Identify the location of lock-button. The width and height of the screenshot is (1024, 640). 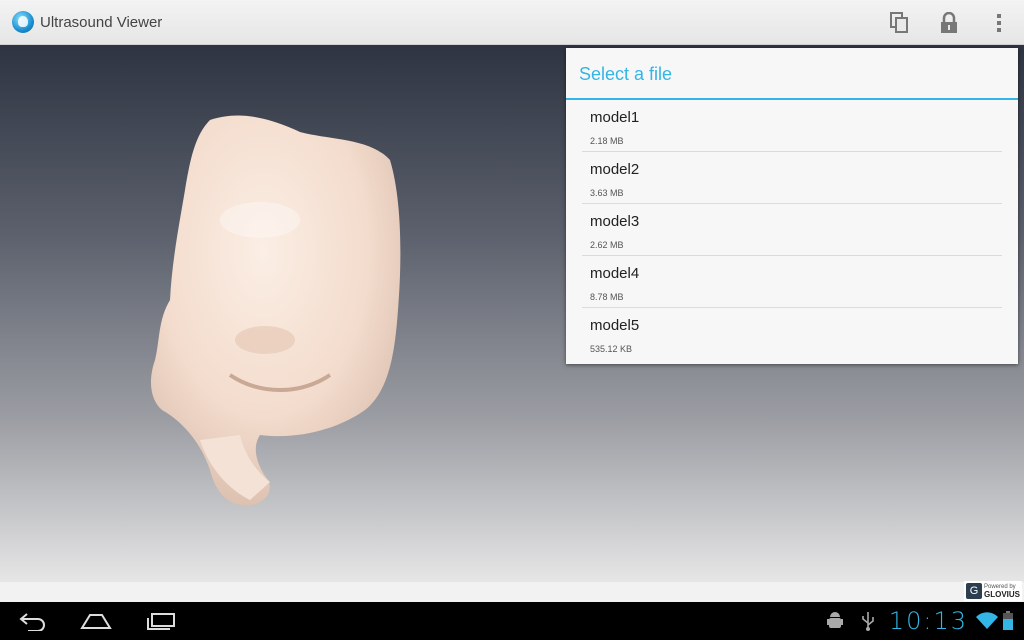
(949, 22).